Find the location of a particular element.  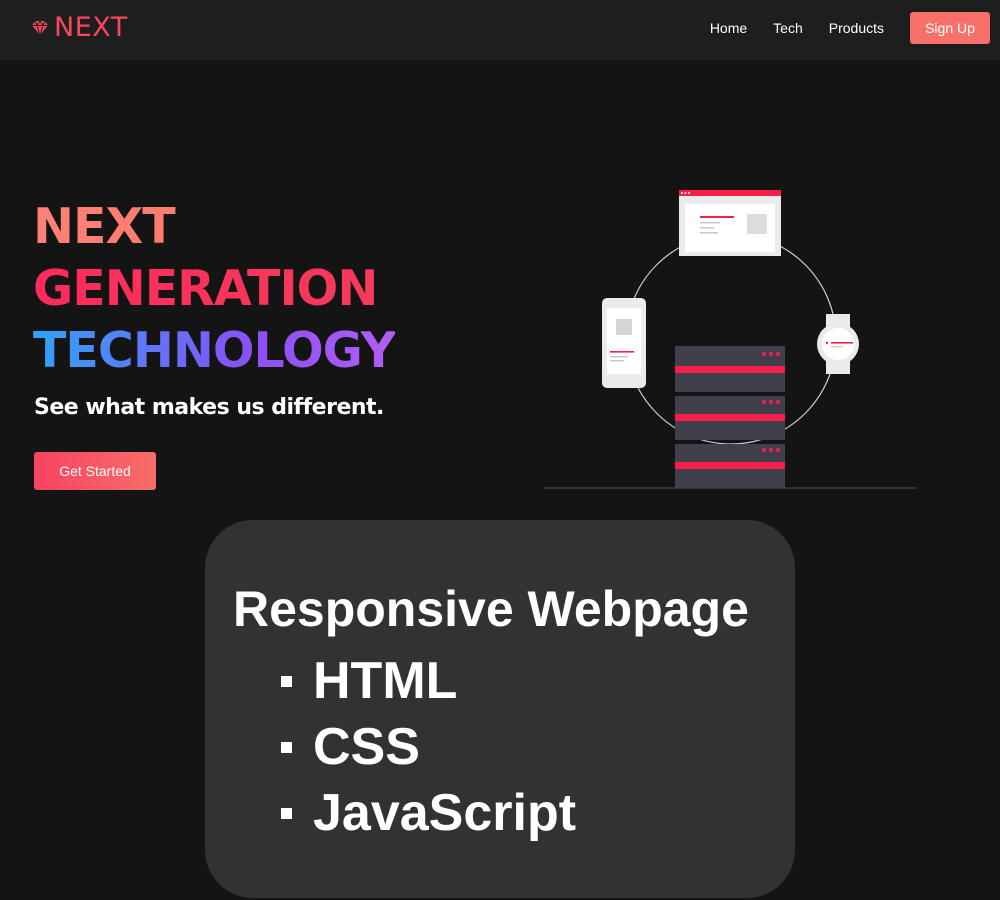

hero-title: NEXT GENERATION TECHNOLOGY is located at coordinates (214, 289).